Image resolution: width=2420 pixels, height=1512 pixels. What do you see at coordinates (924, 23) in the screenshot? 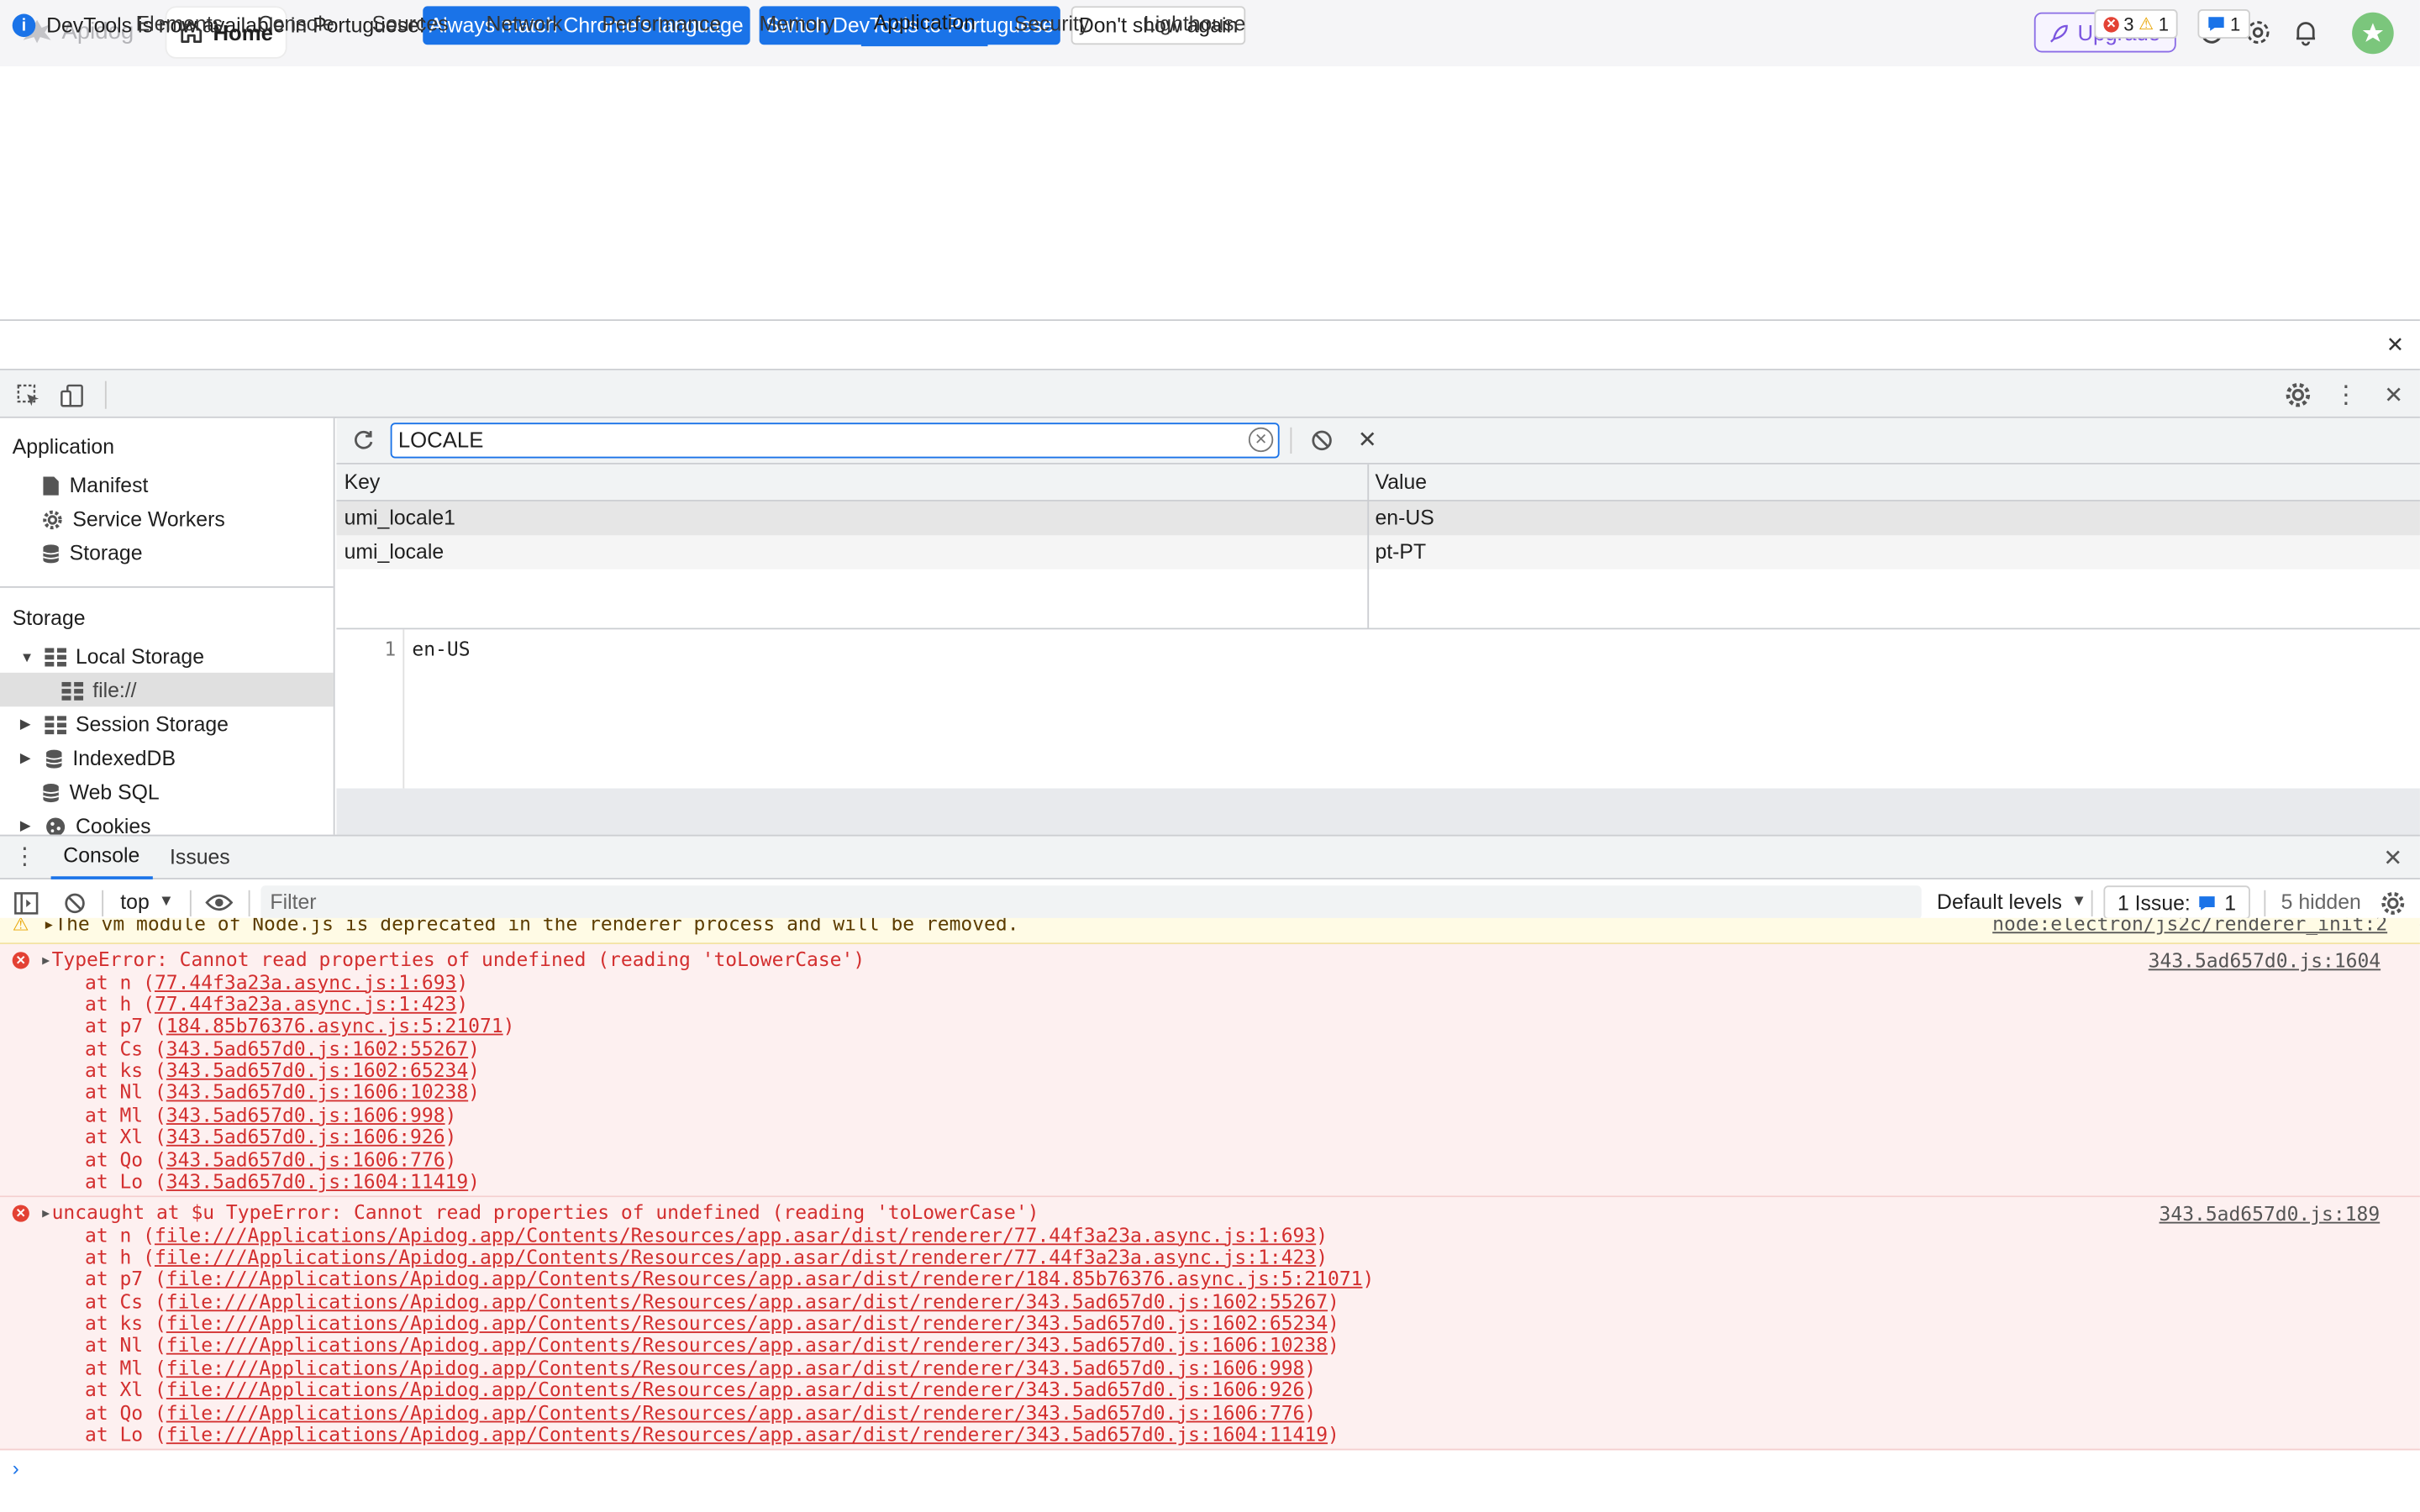
I see `tab-application: Application` at bounding box center [924, 23].